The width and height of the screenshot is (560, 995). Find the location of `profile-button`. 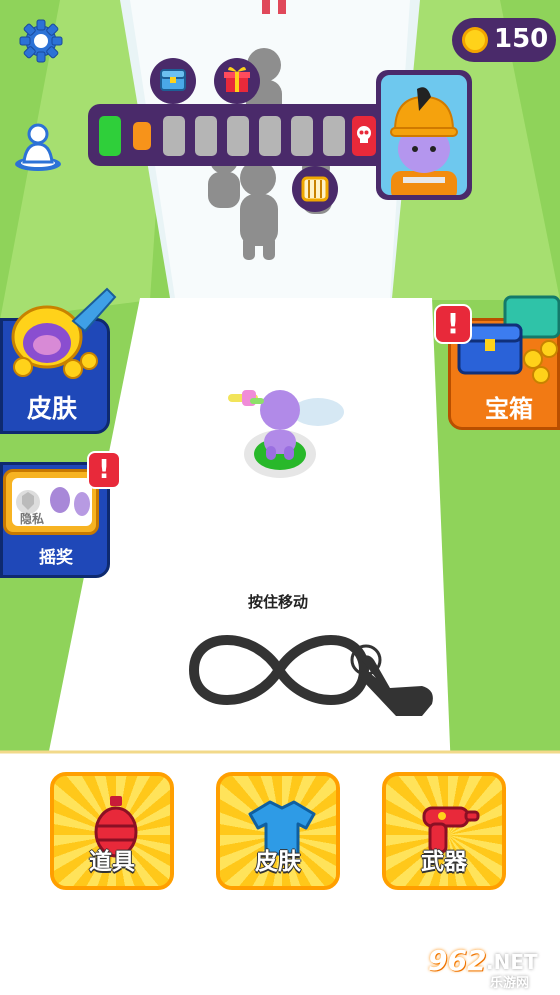

profile-button is located at coordinates (38, 147).